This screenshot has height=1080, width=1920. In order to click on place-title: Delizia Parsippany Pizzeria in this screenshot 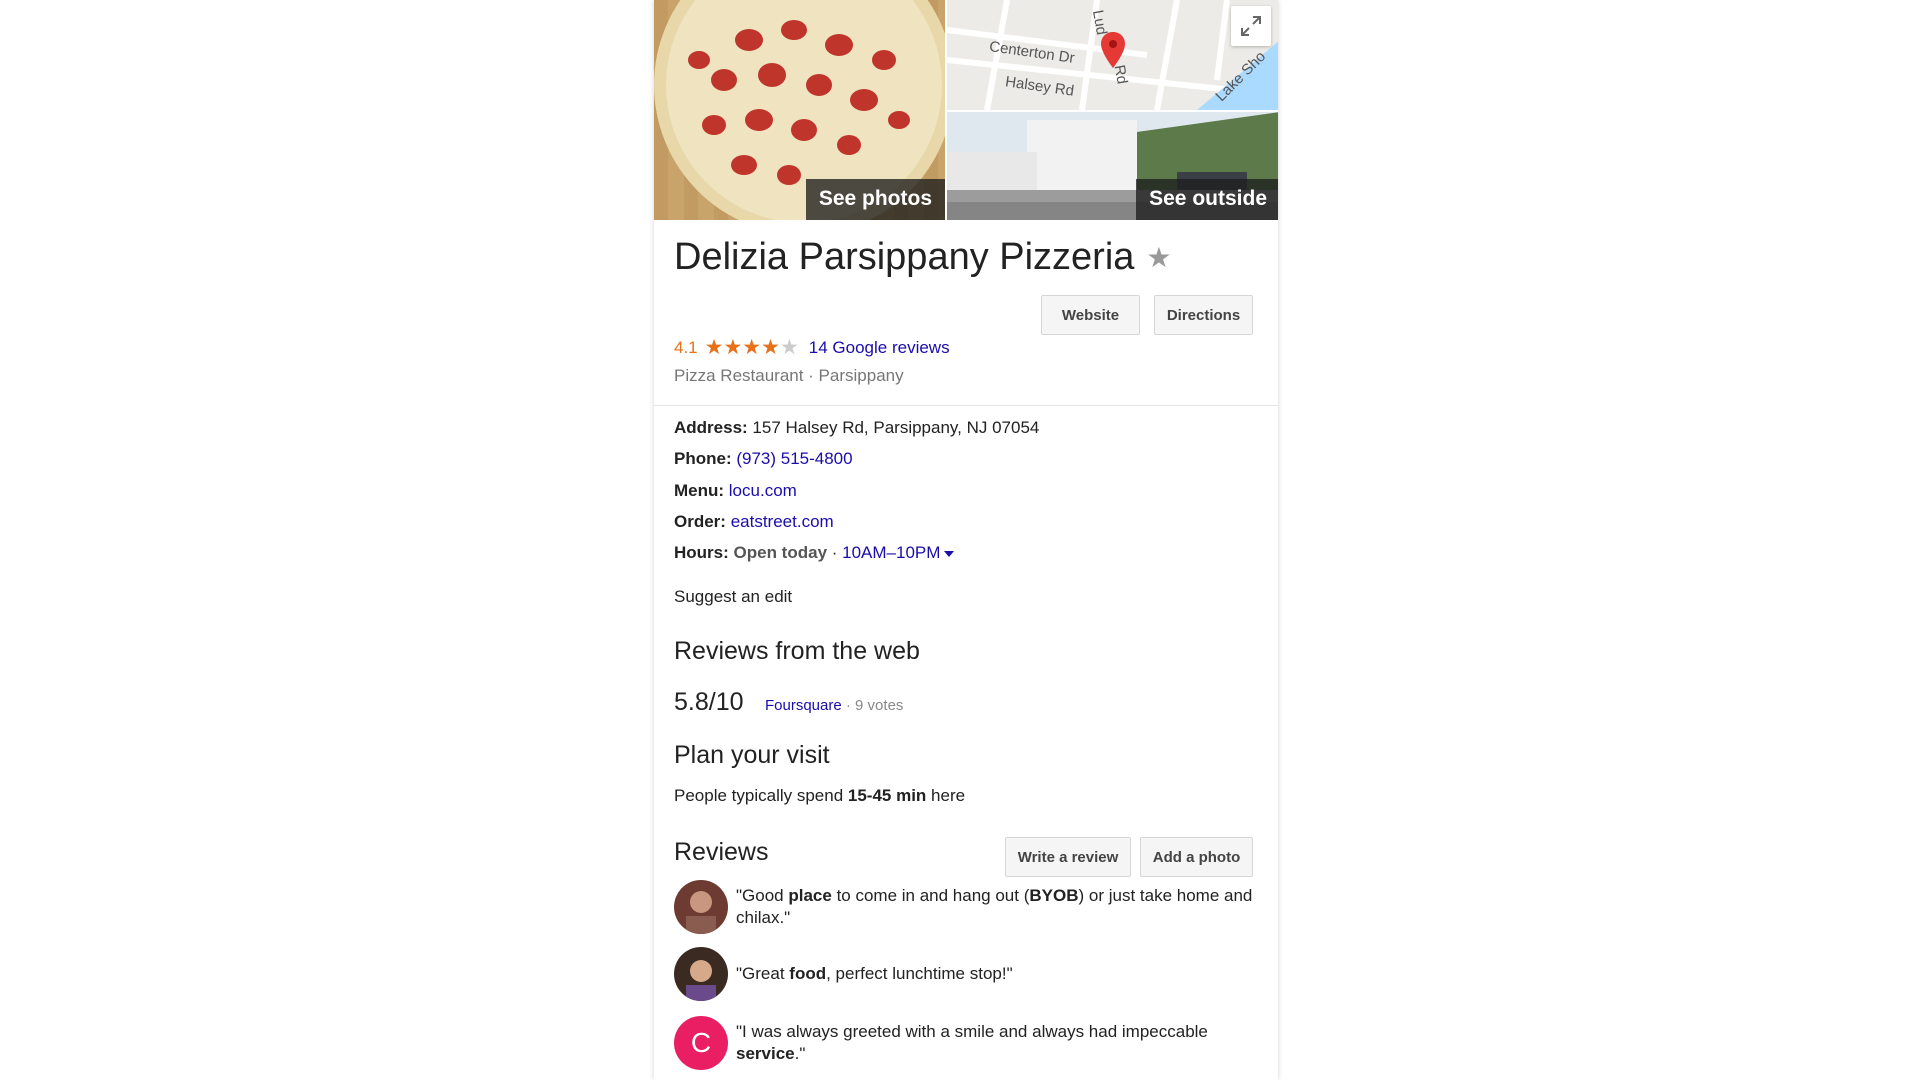, I will do `click(904, 257)`.